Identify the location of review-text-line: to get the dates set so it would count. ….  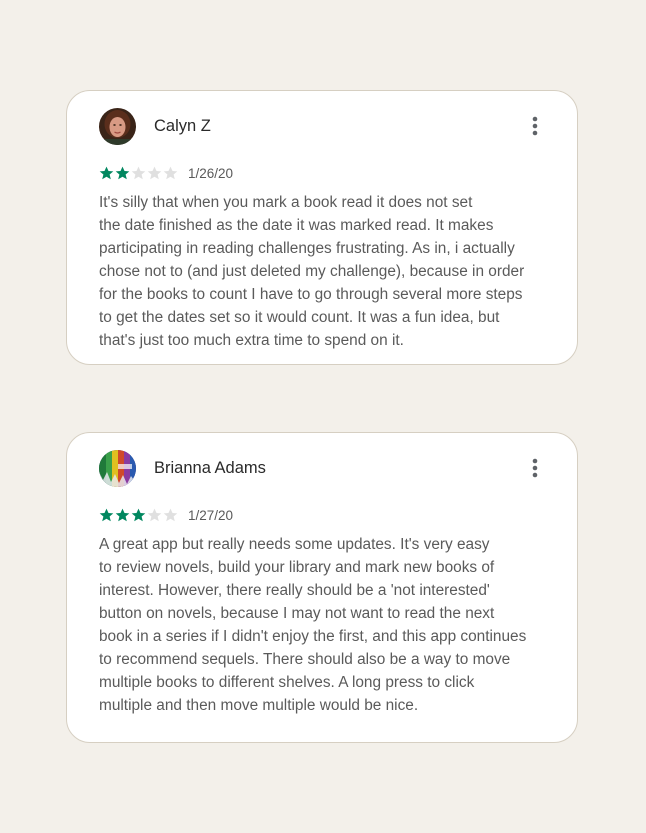
(299, 317).